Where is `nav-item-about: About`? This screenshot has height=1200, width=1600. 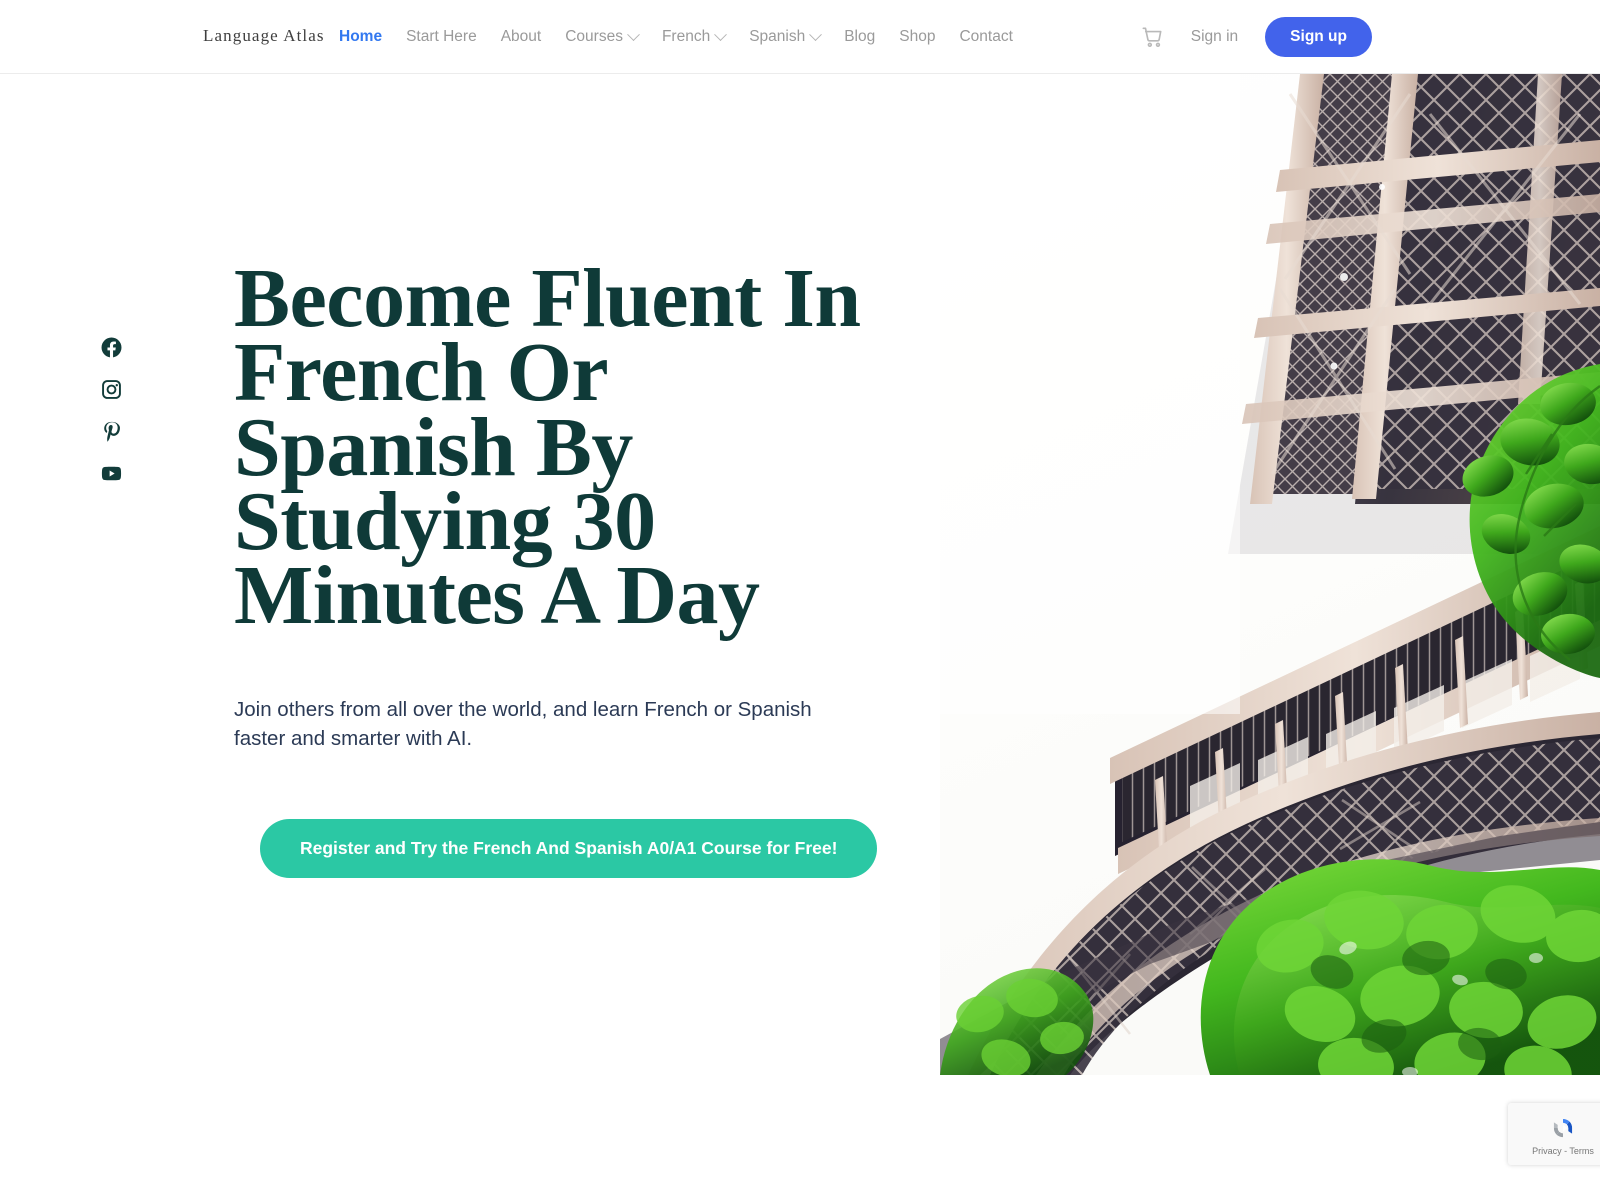
nav-item-about: About is located at coordinates (521, 37).